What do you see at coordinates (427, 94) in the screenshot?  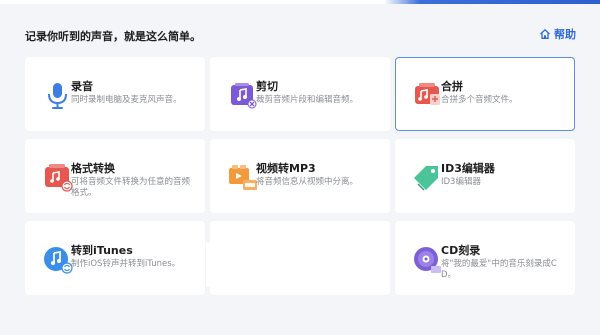 I see `merge-audio-icon` at bounding box center [427, 94].